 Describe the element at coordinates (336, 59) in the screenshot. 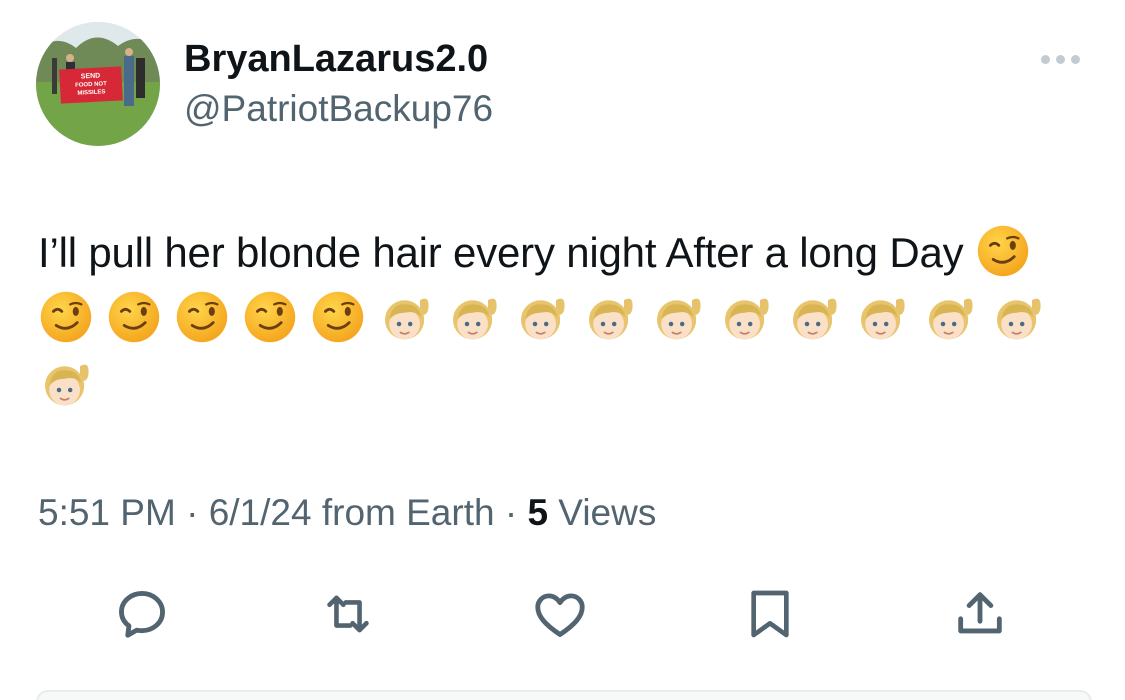

I see `display-name: BryanLazarus2.0` at that location.